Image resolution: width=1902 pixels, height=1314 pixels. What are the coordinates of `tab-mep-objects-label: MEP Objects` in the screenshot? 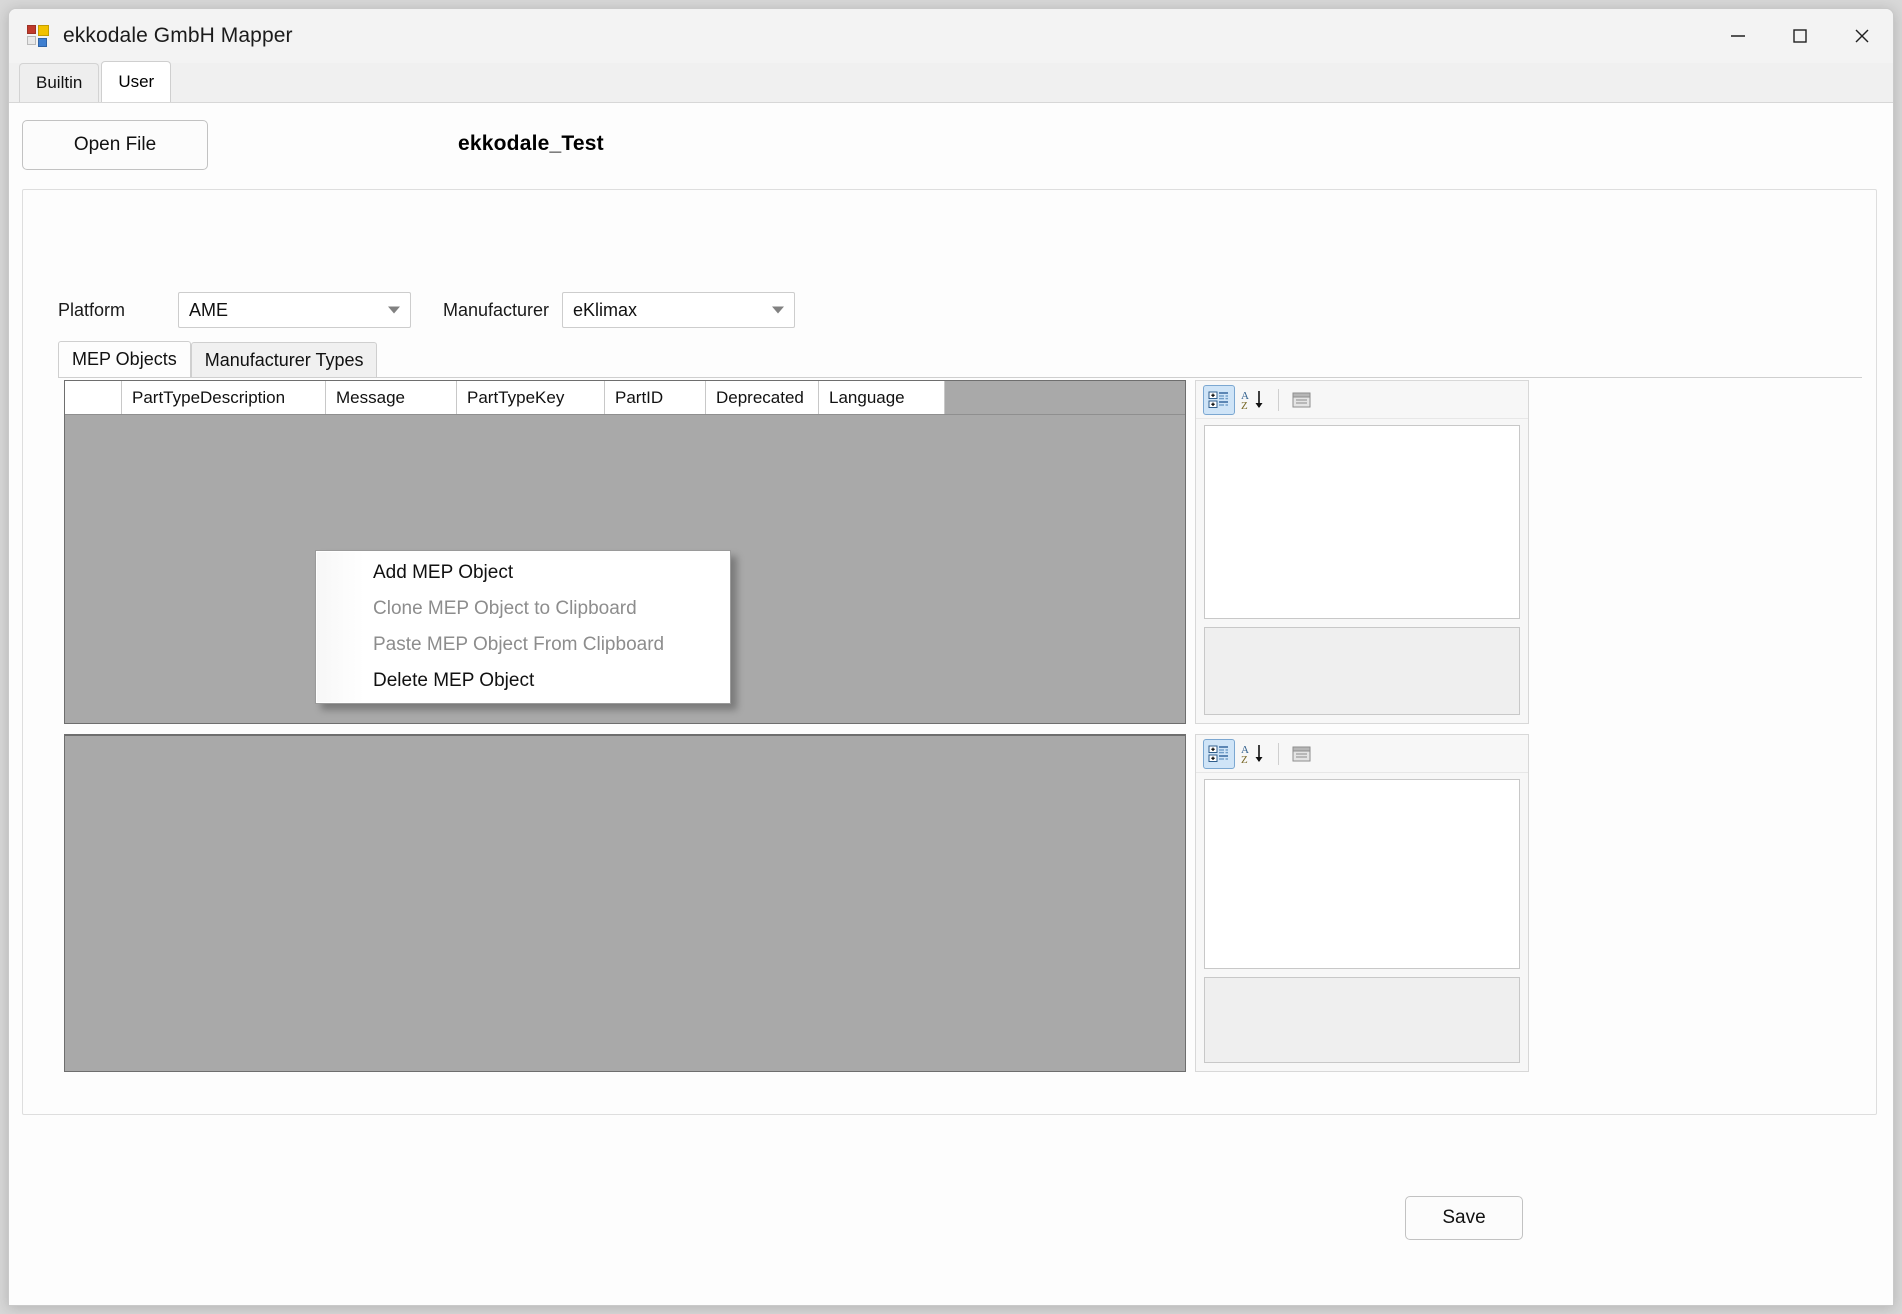 It's located at (124, 359).